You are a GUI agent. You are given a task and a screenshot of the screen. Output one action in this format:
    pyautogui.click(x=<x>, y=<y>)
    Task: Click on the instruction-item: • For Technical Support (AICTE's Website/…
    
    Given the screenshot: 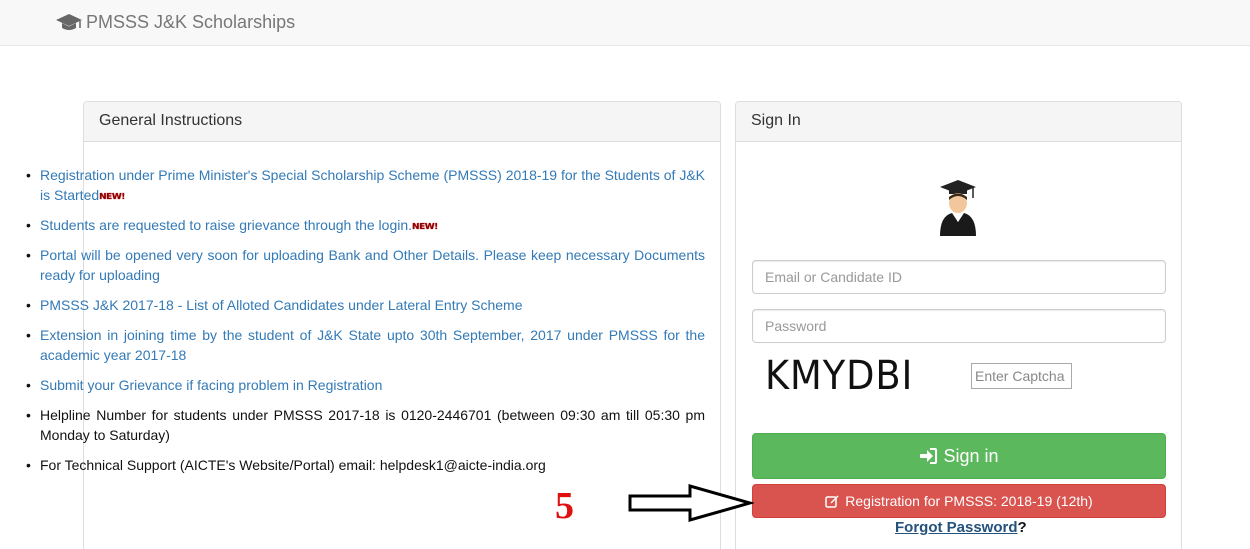 What is the action you would take?
    pyautogui.click(x=365, y=465)
    